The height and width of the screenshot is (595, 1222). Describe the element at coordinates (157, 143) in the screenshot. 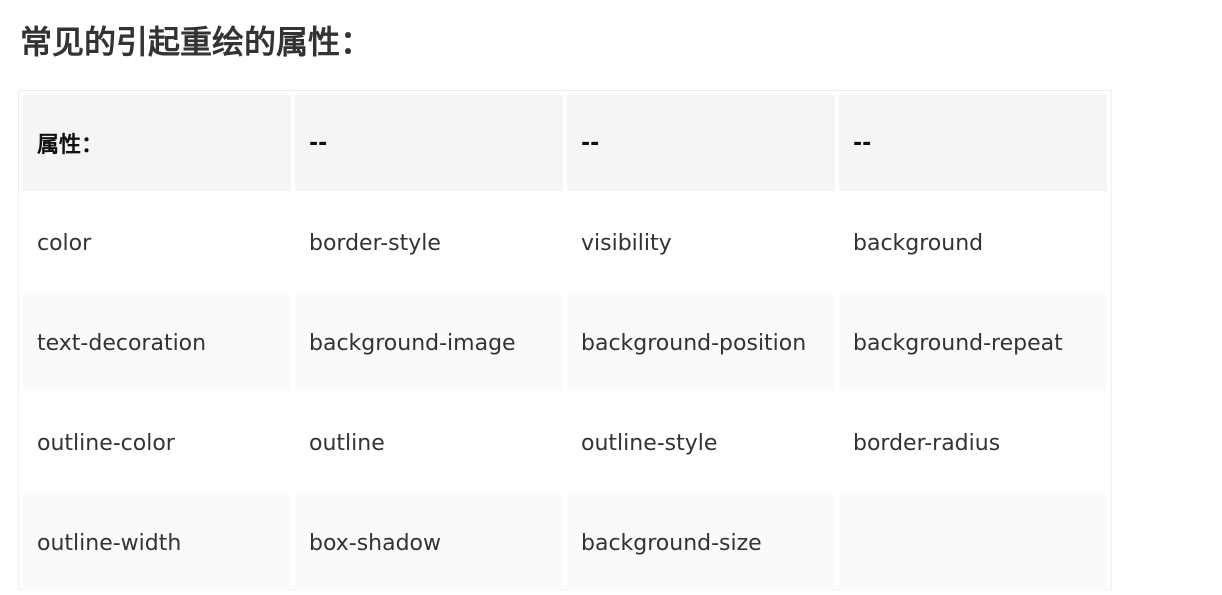

I see `table-header-cell: 属性：` at that location.